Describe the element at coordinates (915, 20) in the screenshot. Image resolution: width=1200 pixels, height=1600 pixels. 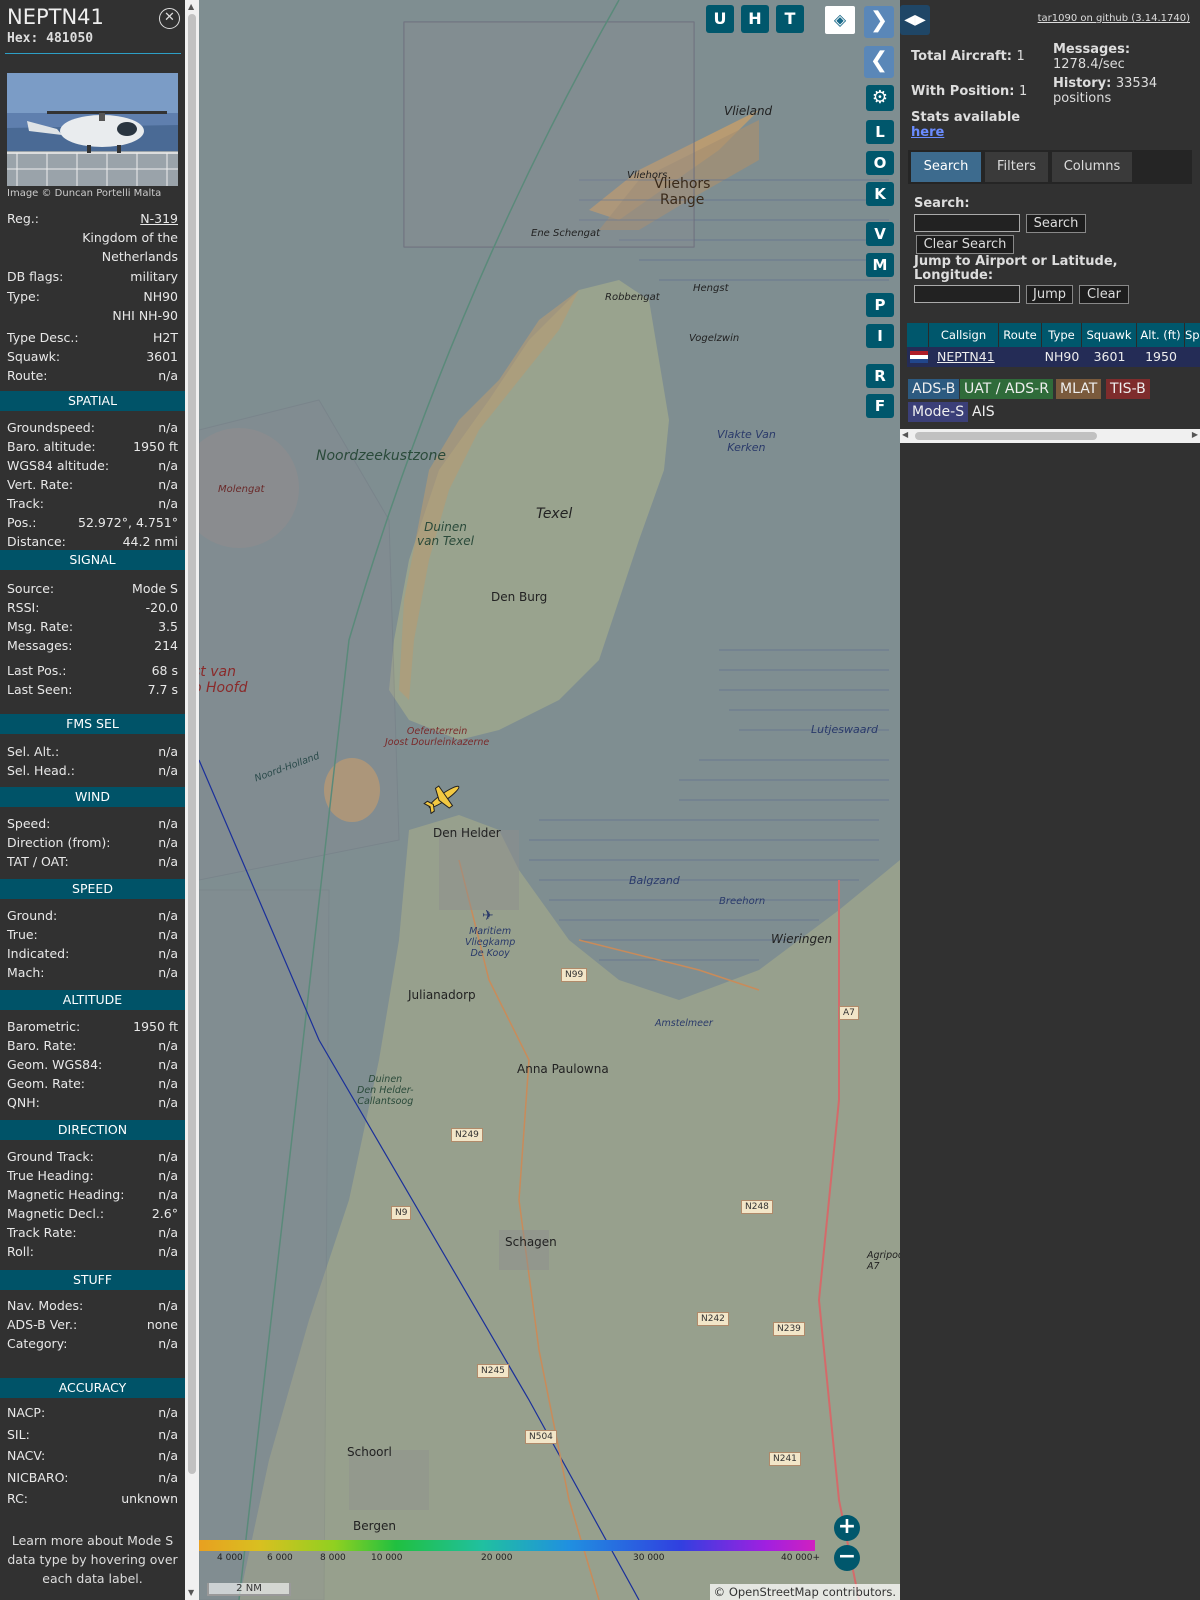
I see `expand-collapse-icon: ◀▶` at that location.